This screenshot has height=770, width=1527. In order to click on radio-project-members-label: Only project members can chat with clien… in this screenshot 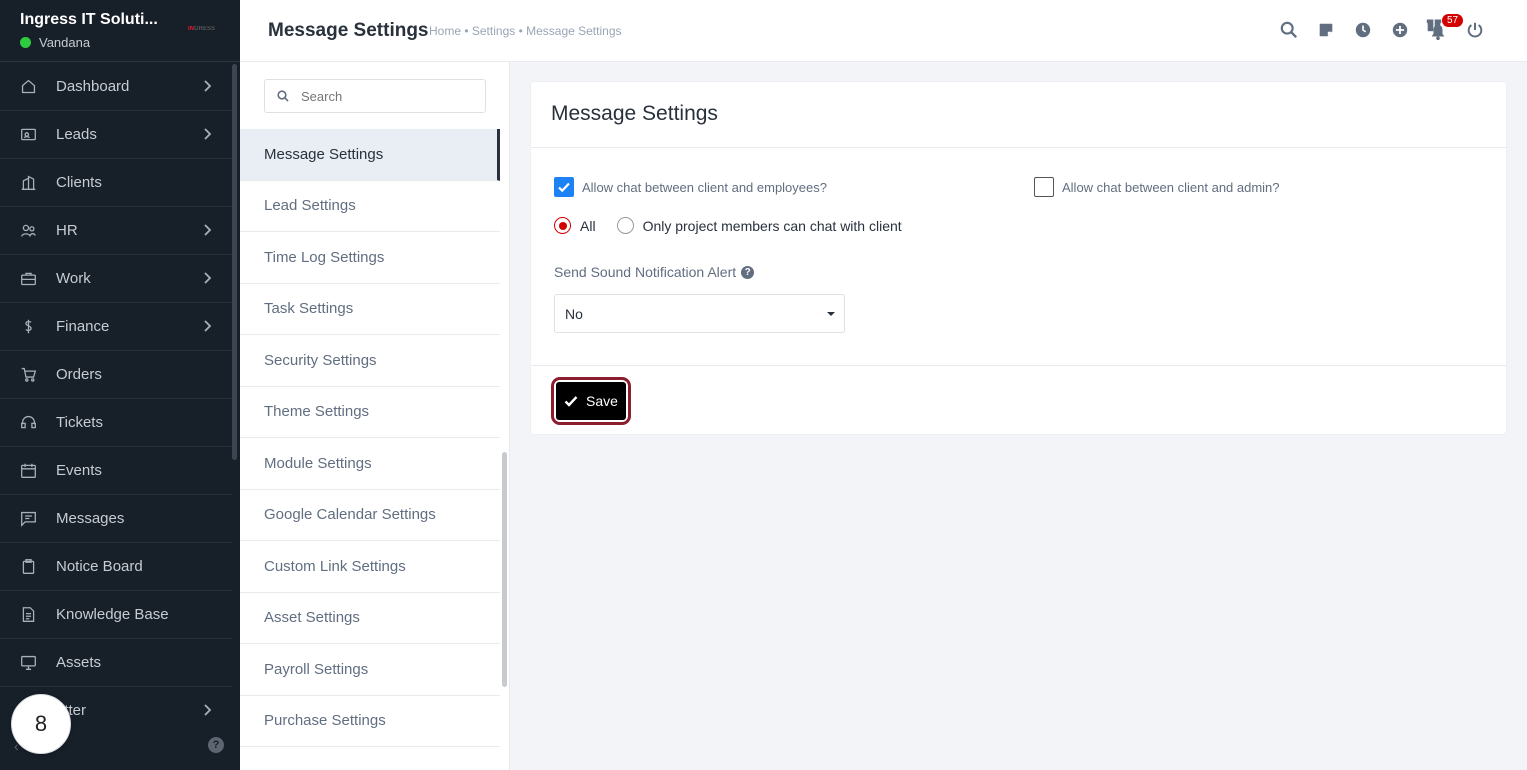, I will do `click(772, 225)`.